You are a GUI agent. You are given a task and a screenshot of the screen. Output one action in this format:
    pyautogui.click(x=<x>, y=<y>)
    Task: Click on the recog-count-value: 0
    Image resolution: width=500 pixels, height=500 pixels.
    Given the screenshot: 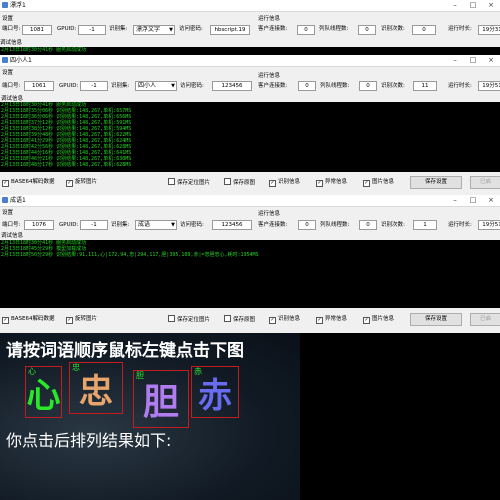 What is the action you would take?
    pyautogui.click(x=424, y=30)
    